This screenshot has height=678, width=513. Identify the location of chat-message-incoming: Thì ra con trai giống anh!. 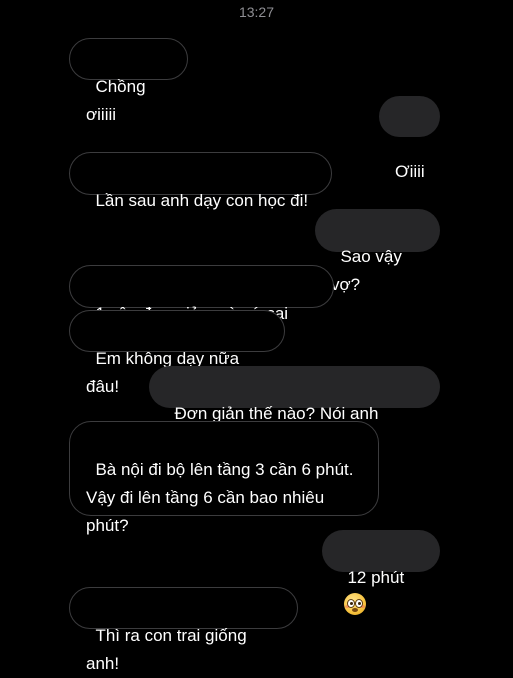
(183, 630).